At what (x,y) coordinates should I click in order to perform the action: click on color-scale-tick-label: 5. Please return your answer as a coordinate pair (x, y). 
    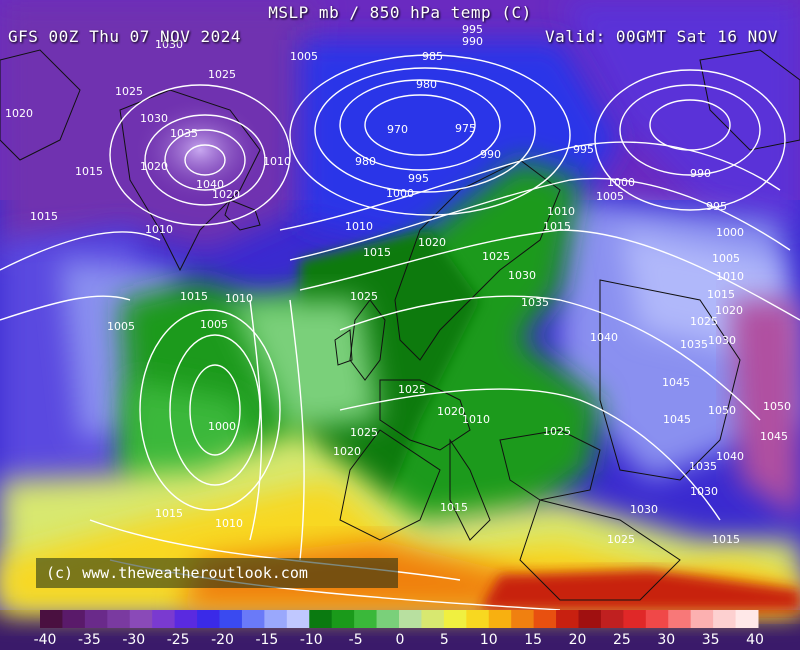
    Looking at the image, I should click on (444, 640).